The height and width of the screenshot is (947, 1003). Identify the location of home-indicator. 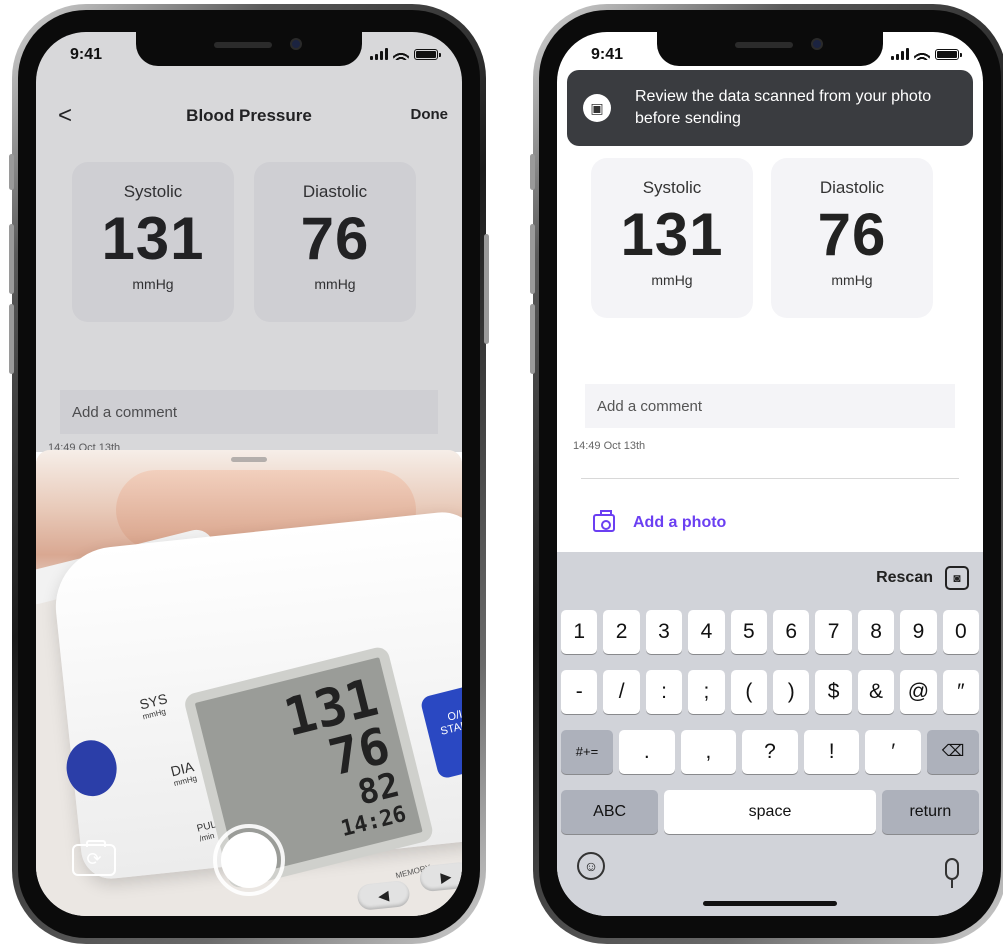
(770, 903).